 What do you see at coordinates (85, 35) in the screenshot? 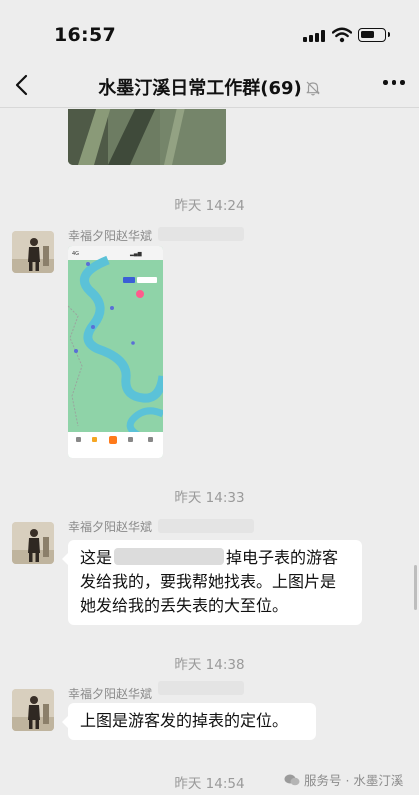
I see `status-time: 16:57` at bounding box center [85, 35].